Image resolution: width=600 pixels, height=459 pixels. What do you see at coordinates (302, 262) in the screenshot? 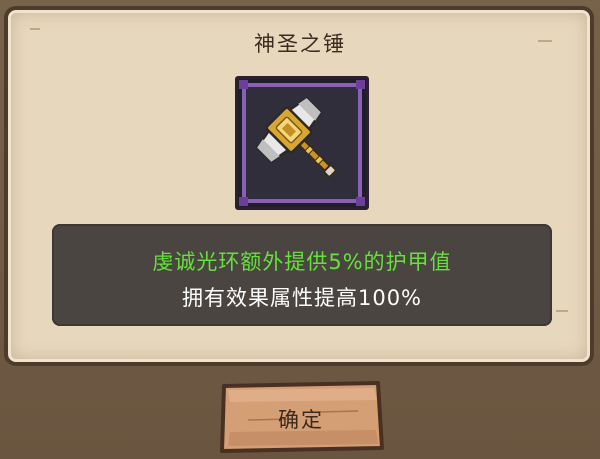
I see `bonus-description: 虔诚光环额外提供5%的护甲值` at bounding box center [302, 262].